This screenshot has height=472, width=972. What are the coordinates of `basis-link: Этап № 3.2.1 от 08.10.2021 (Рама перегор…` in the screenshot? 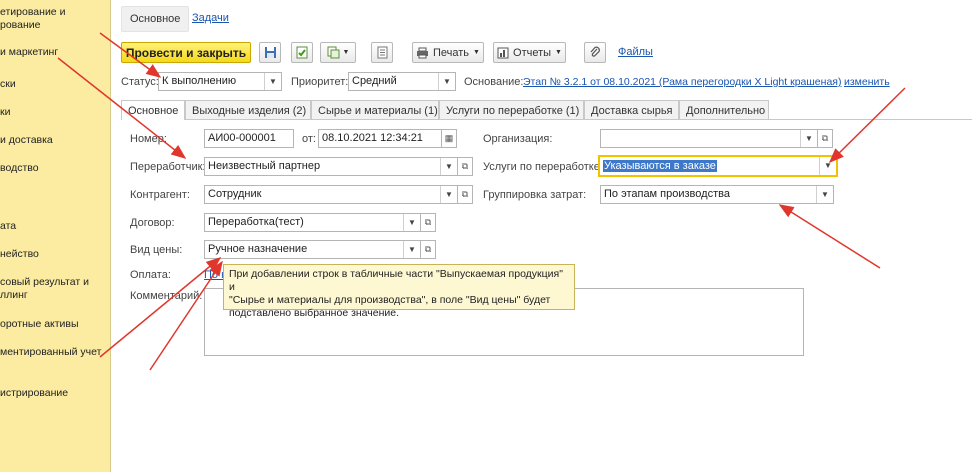 It's located at (682, 82).